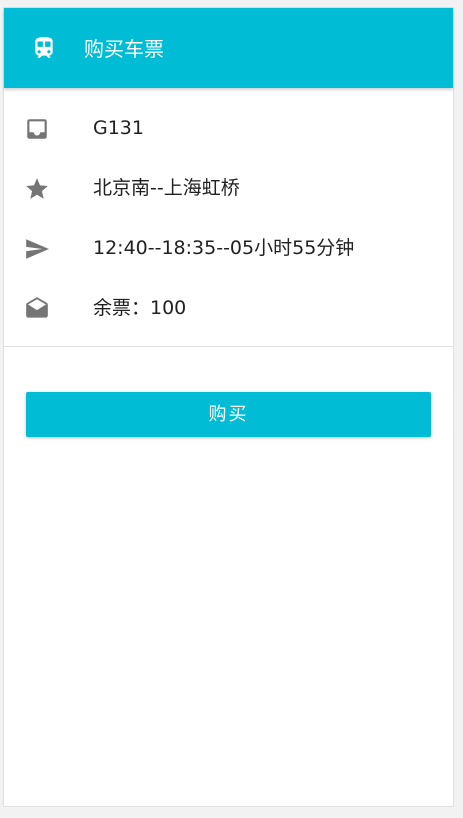  What do you see at coordinates (228, 48) in the screenshot?
I see `app-bar: 购买车票` at bounding box center [228, 48].